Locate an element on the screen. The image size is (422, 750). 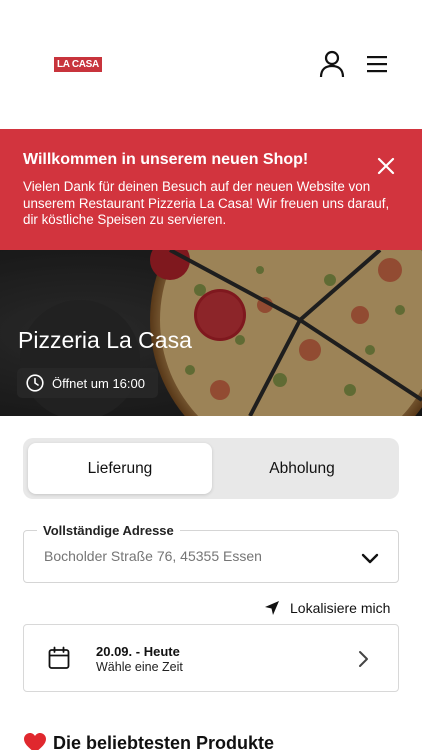
delivery-option: Lieferung is located at coordinates (120, 468).